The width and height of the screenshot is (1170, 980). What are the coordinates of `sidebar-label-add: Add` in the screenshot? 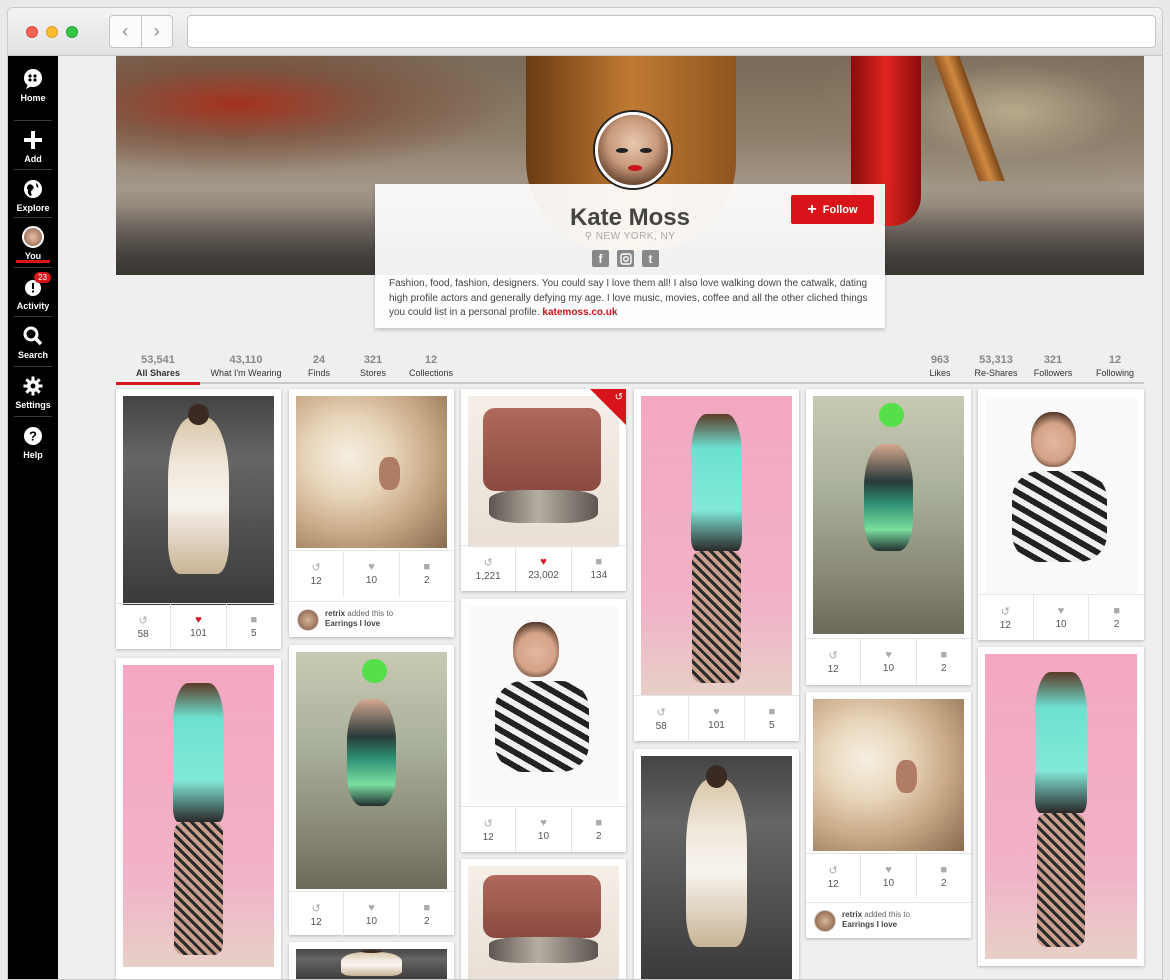 It's located at (33, 159).